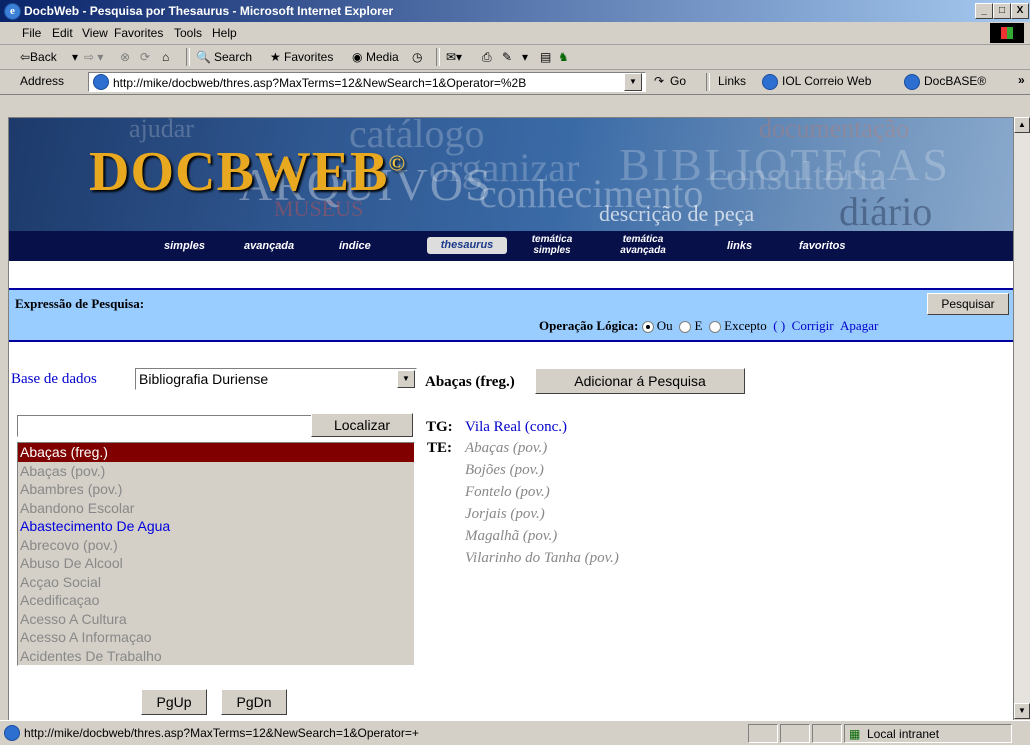 This screenshot has width=1030, height=745. Describe the element at coordinates (659, 81) in the screenshot. I see `go-arrow-icon: ↷` at that location.